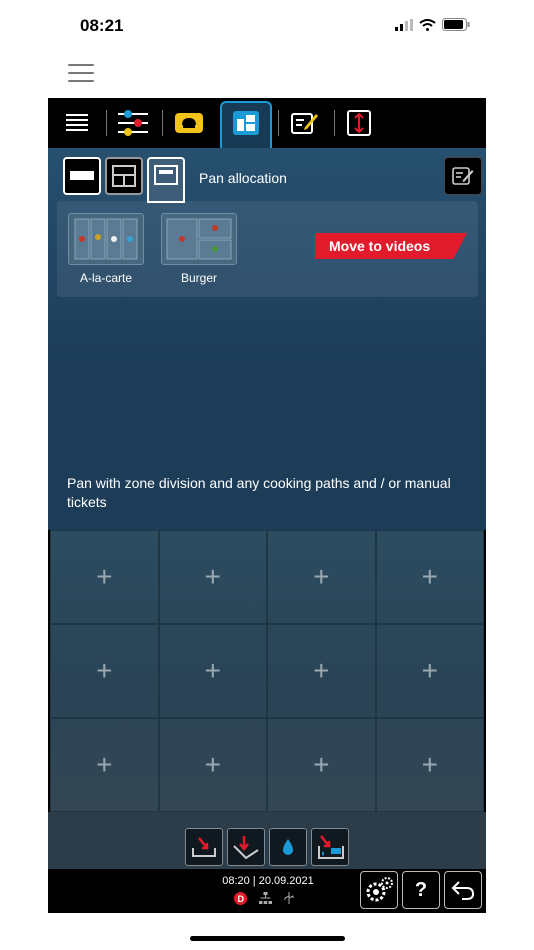 The width and height of the screenshot is (534, 950). What do you see at coordinates (243, 178) in the screenshot?
I see `page-title: Pan allocation` at bounding box center [243, 178].